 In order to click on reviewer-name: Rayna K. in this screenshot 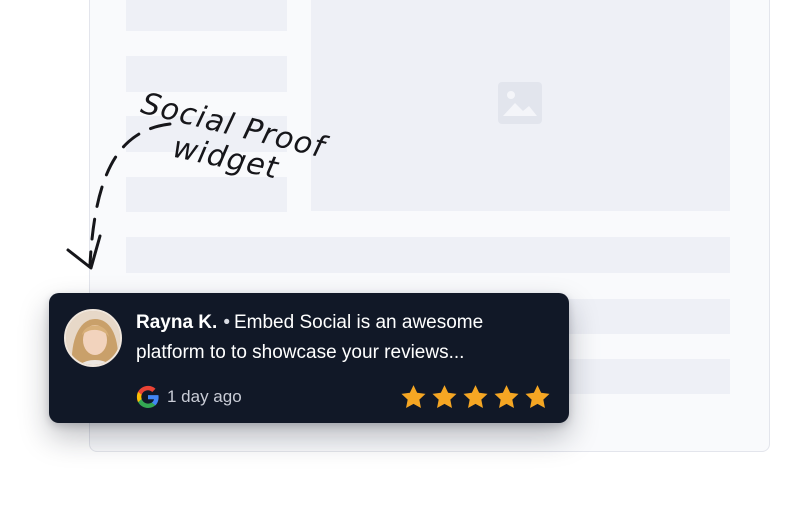, I will do `click(177, 322)`.